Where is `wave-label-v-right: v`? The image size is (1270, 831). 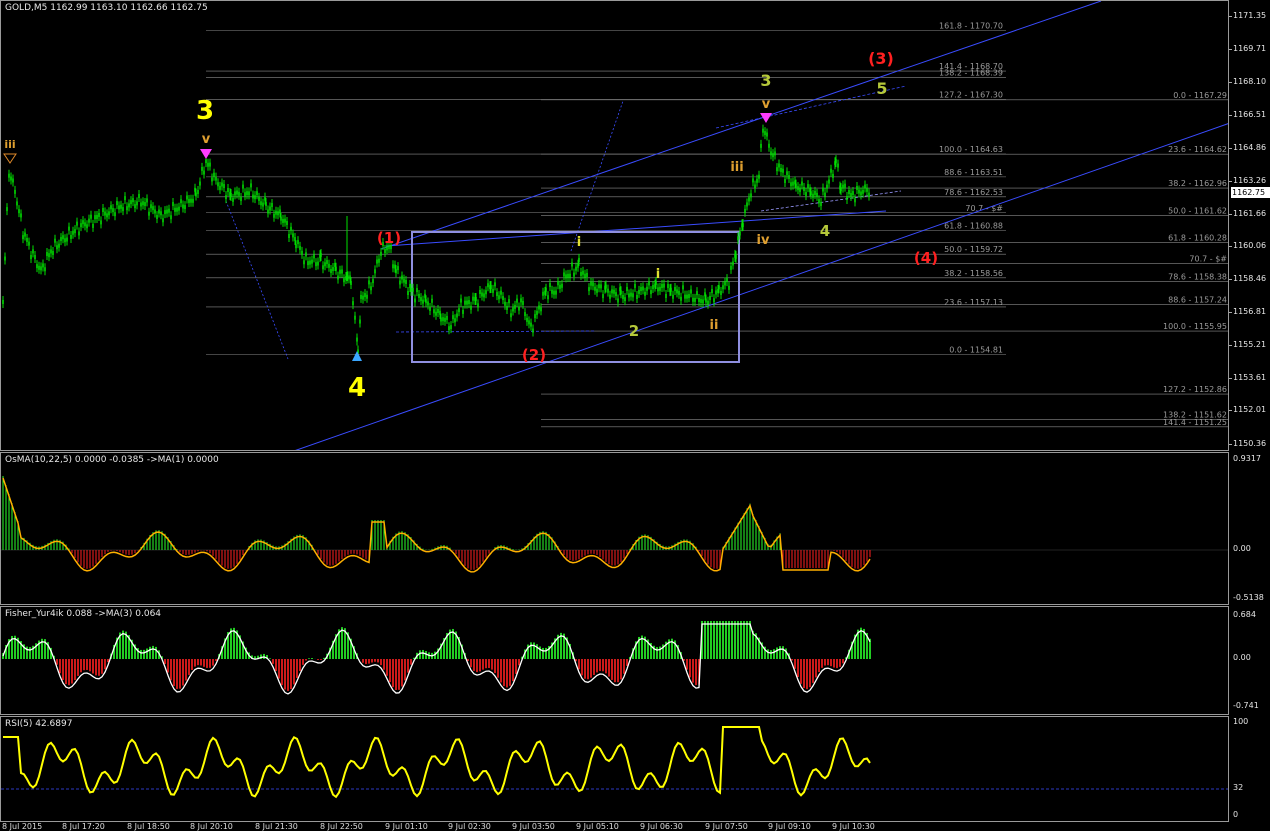
wave-label-v-right: v is located at coordinates (766, 104).